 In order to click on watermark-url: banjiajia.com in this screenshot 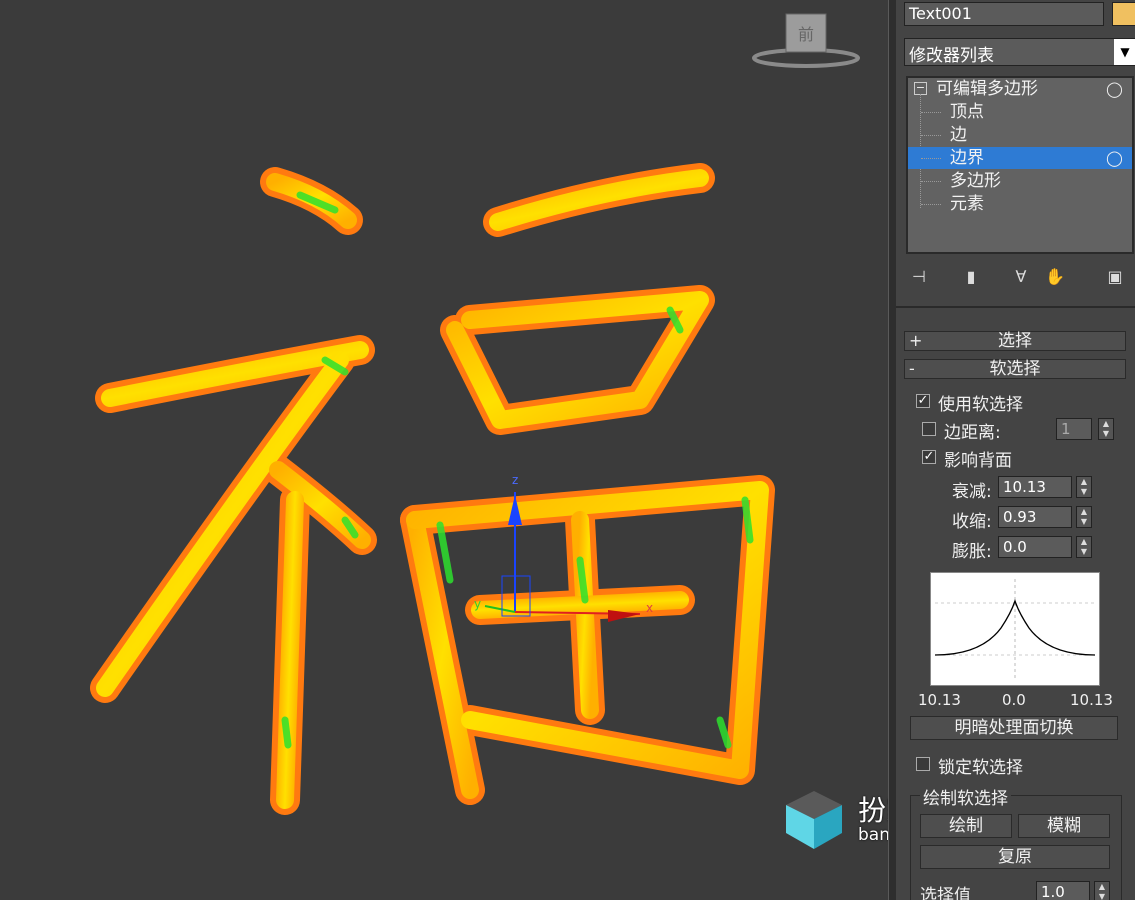, I will do `click(873, 835)`.